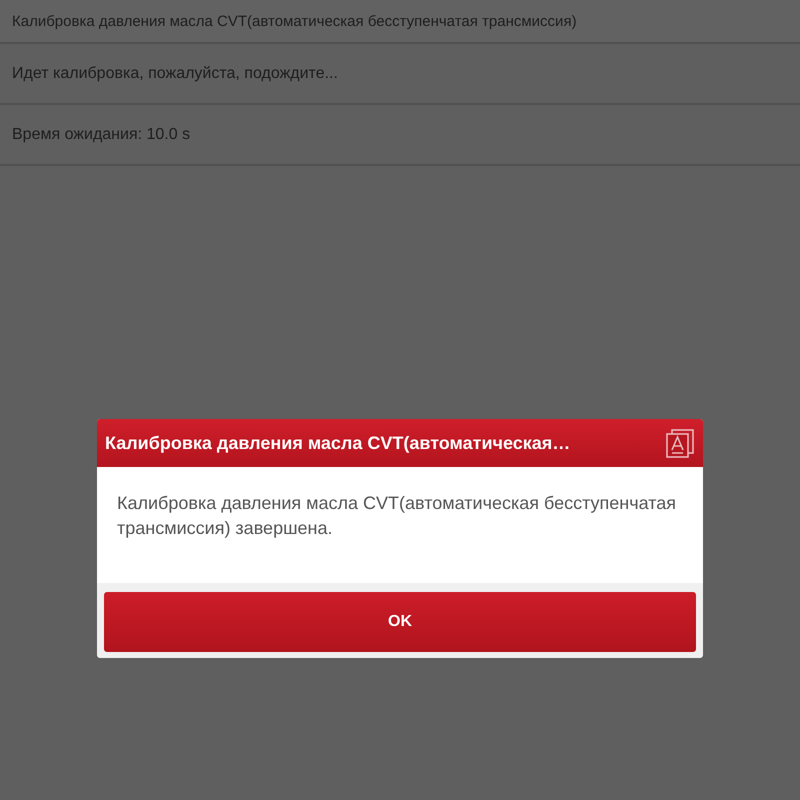  I want to click on status-row: Время ожидания: 10.0 s, so click(400, 135).